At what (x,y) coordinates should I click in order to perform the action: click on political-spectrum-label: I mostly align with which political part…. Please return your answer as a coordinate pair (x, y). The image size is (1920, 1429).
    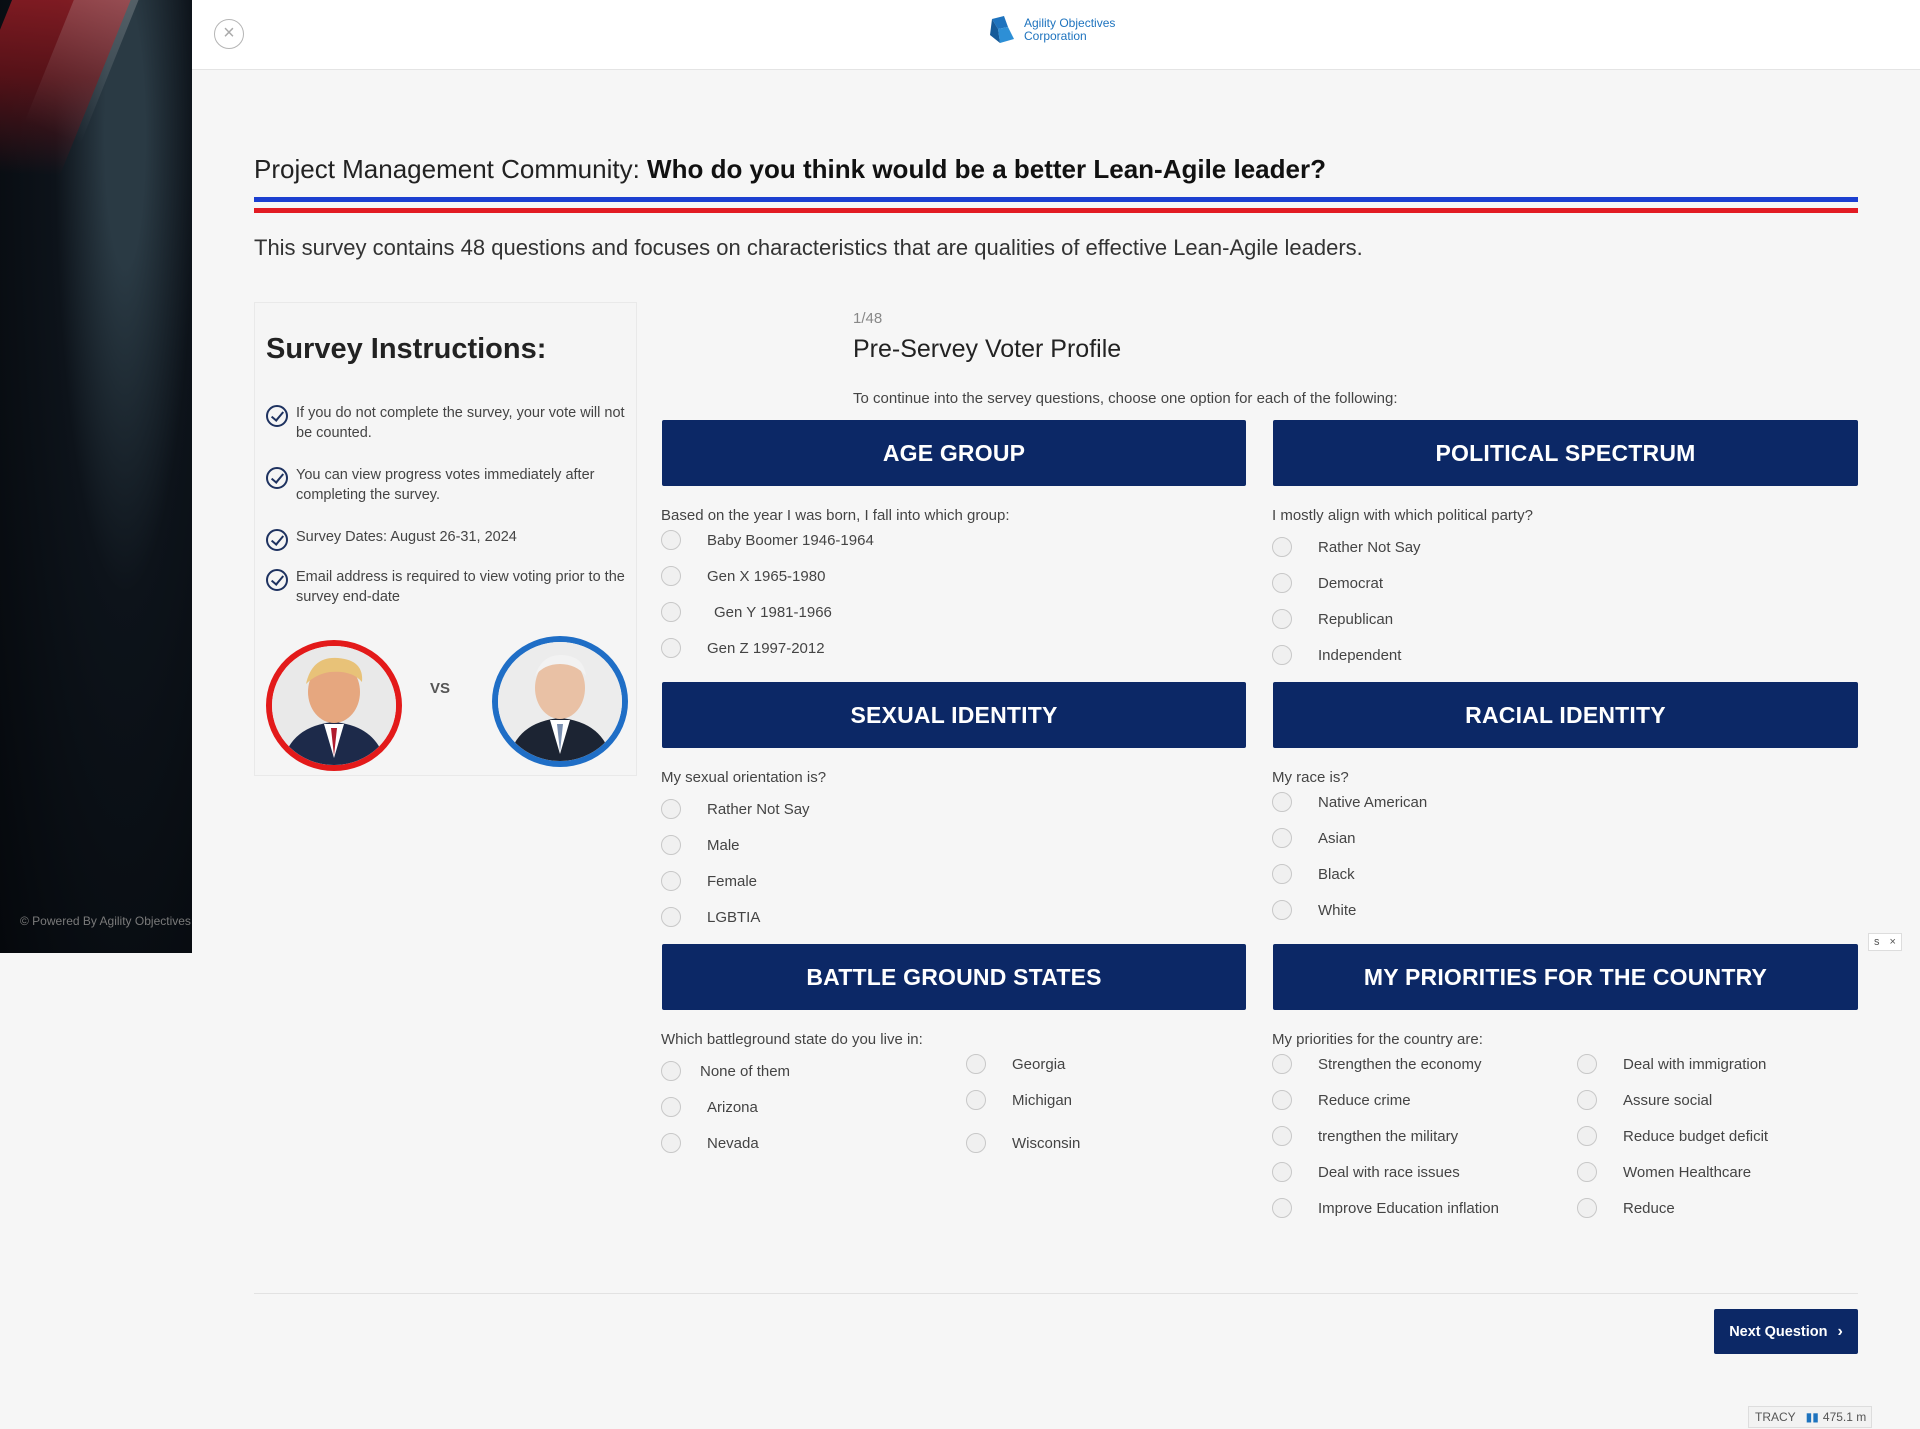
    Looking at the image, I should click on (1402, 515).